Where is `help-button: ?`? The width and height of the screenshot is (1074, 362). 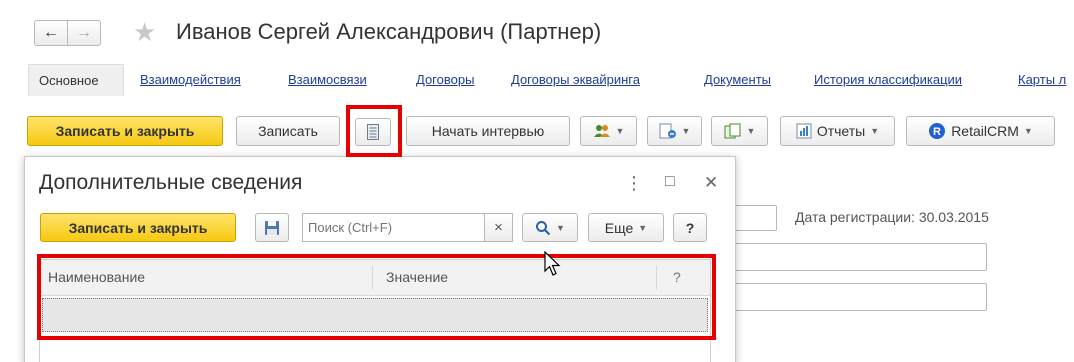 help-button: ? is located at coordinates (690, 227).